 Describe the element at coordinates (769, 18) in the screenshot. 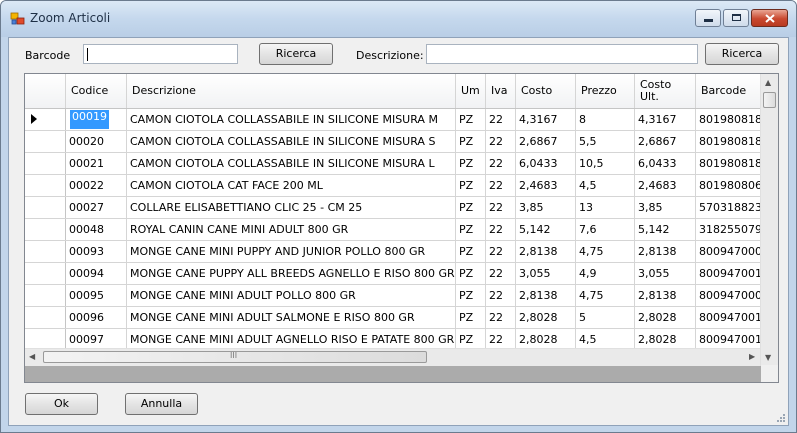

I see `close-button` at that location.